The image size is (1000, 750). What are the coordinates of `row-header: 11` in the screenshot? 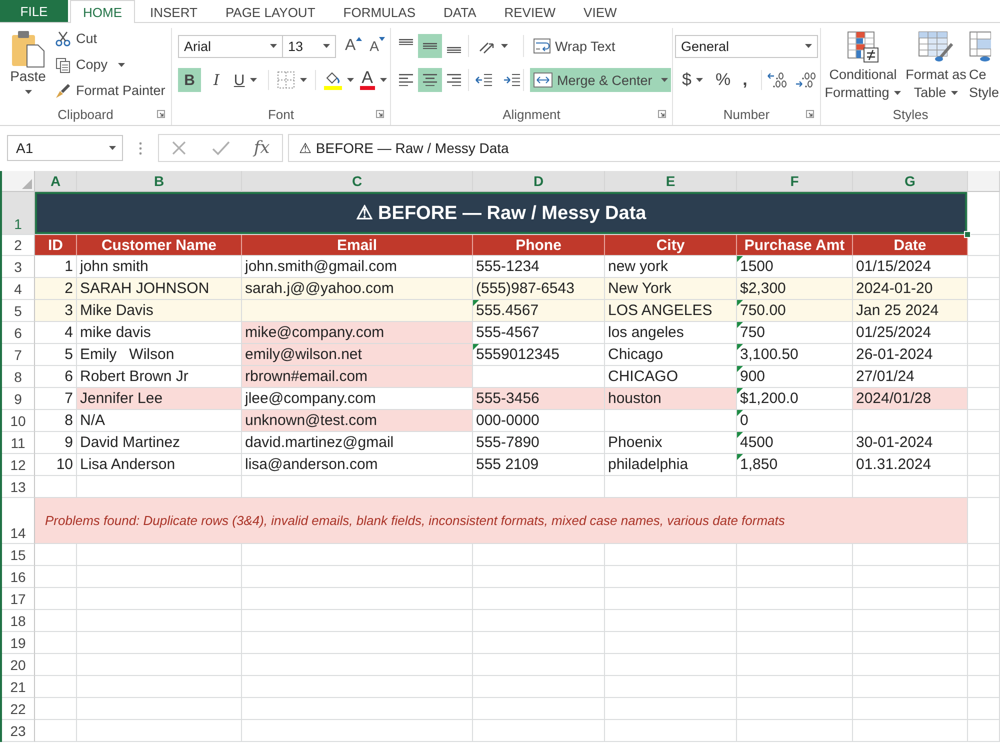 It's located at (18, 443).